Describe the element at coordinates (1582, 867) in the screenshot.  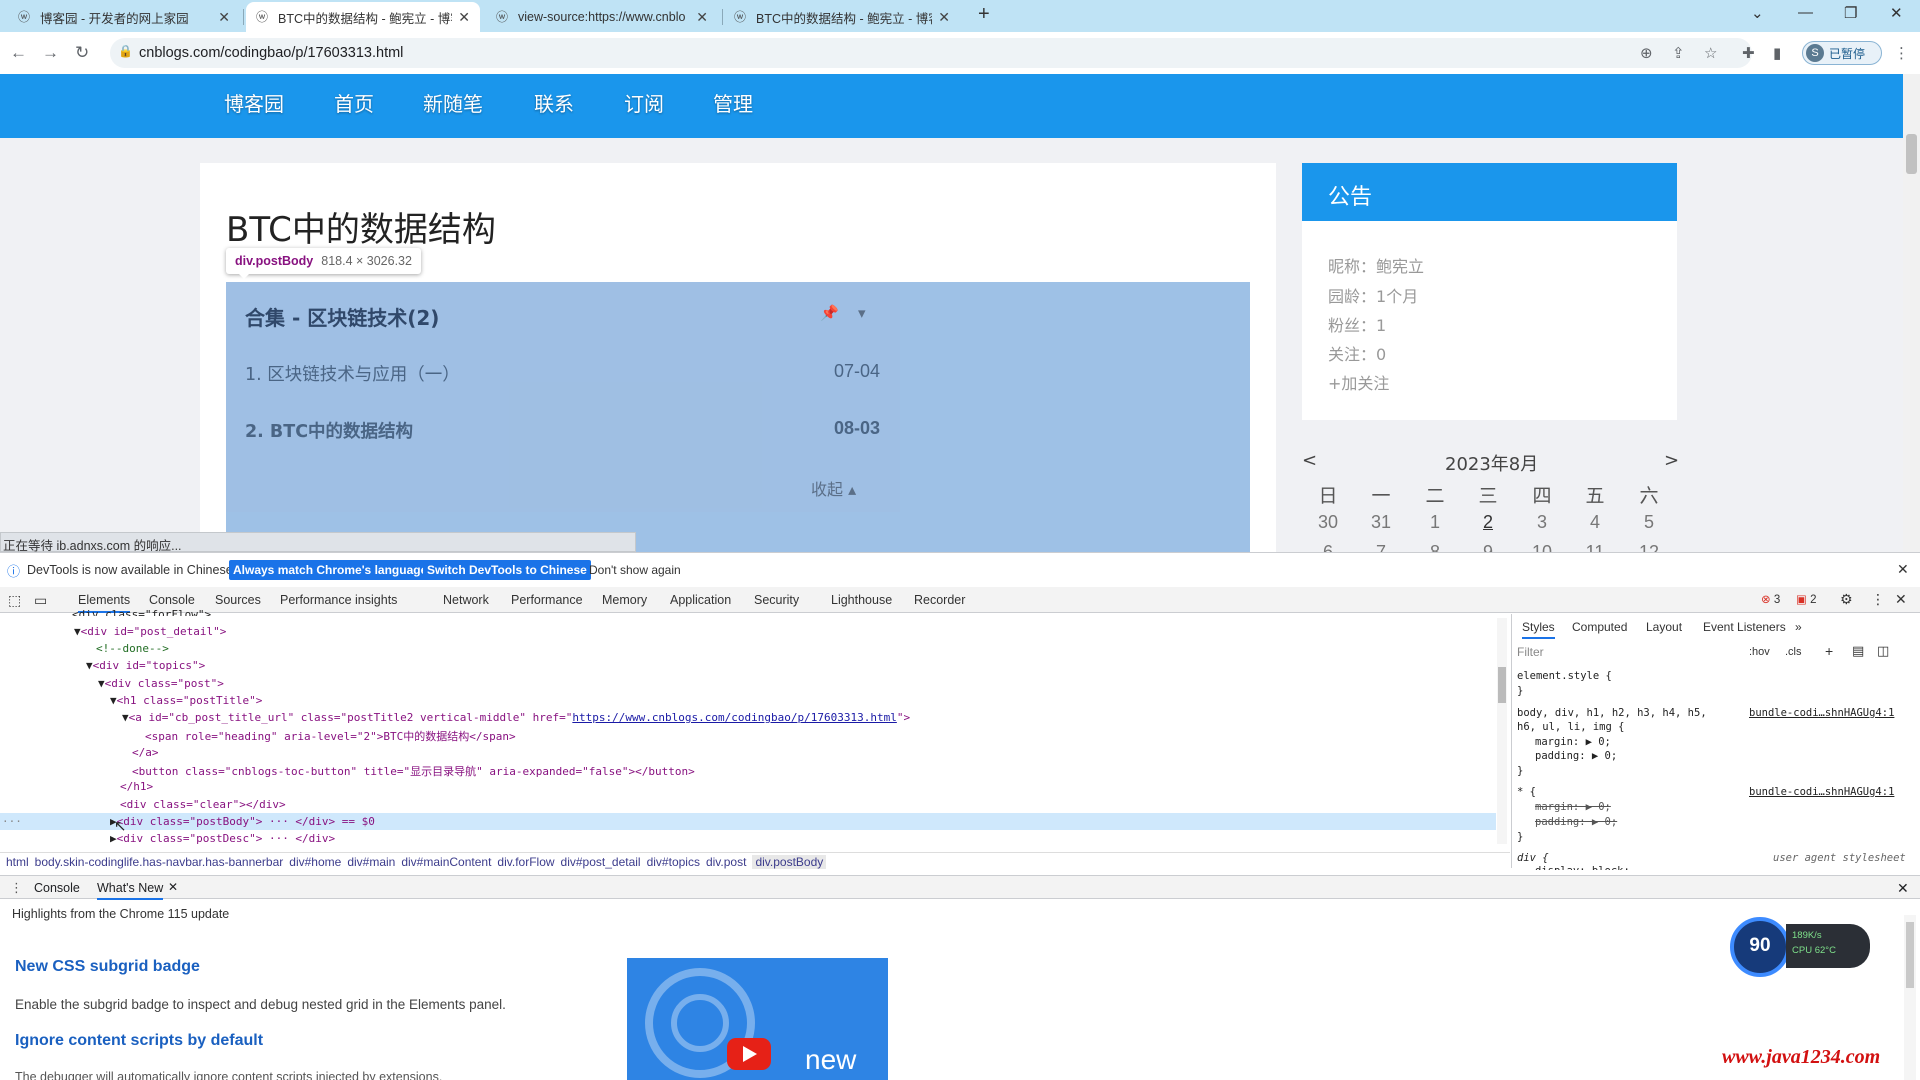
I see `css-declaration: display: block;` at that location.